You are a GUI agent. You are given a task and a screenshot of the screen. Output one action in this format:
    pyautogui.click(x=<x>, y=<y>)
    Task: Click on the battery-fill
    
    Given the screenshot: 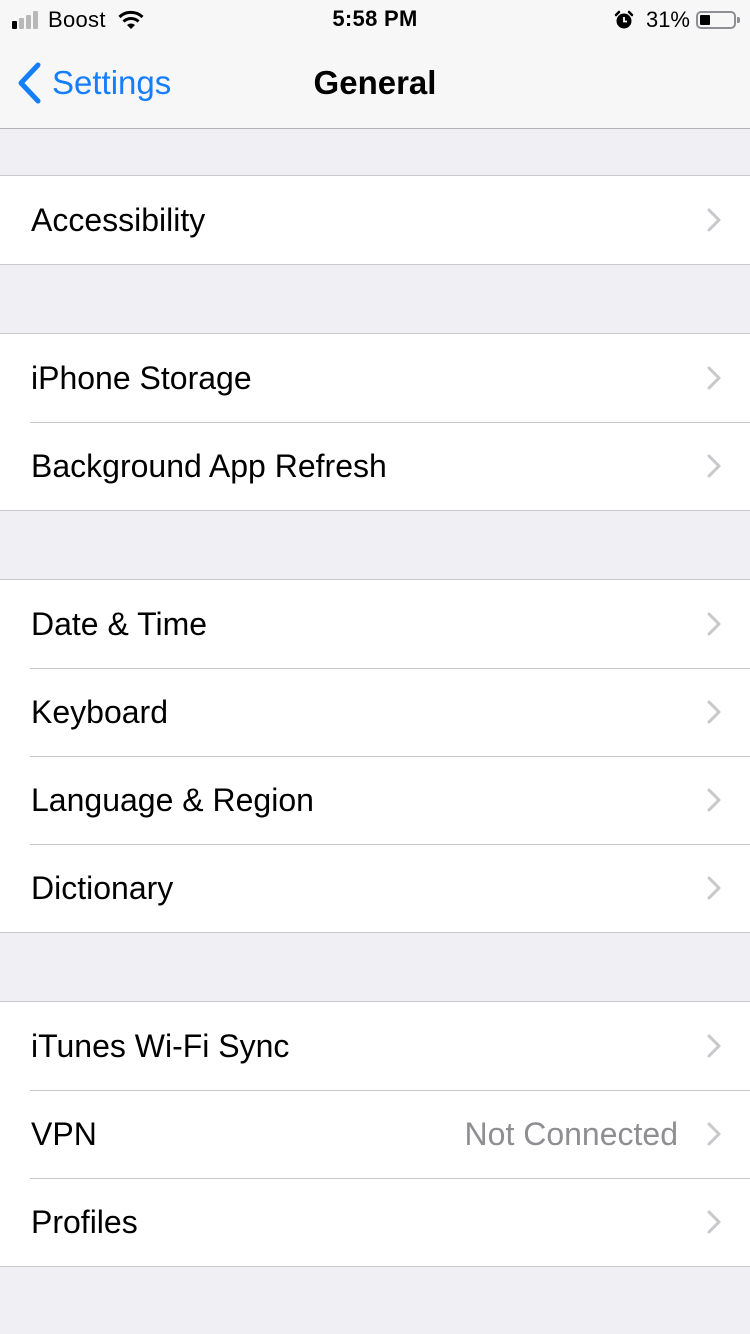 What is the action you would take?
    pyautogui.click(x=705, y=20)
    